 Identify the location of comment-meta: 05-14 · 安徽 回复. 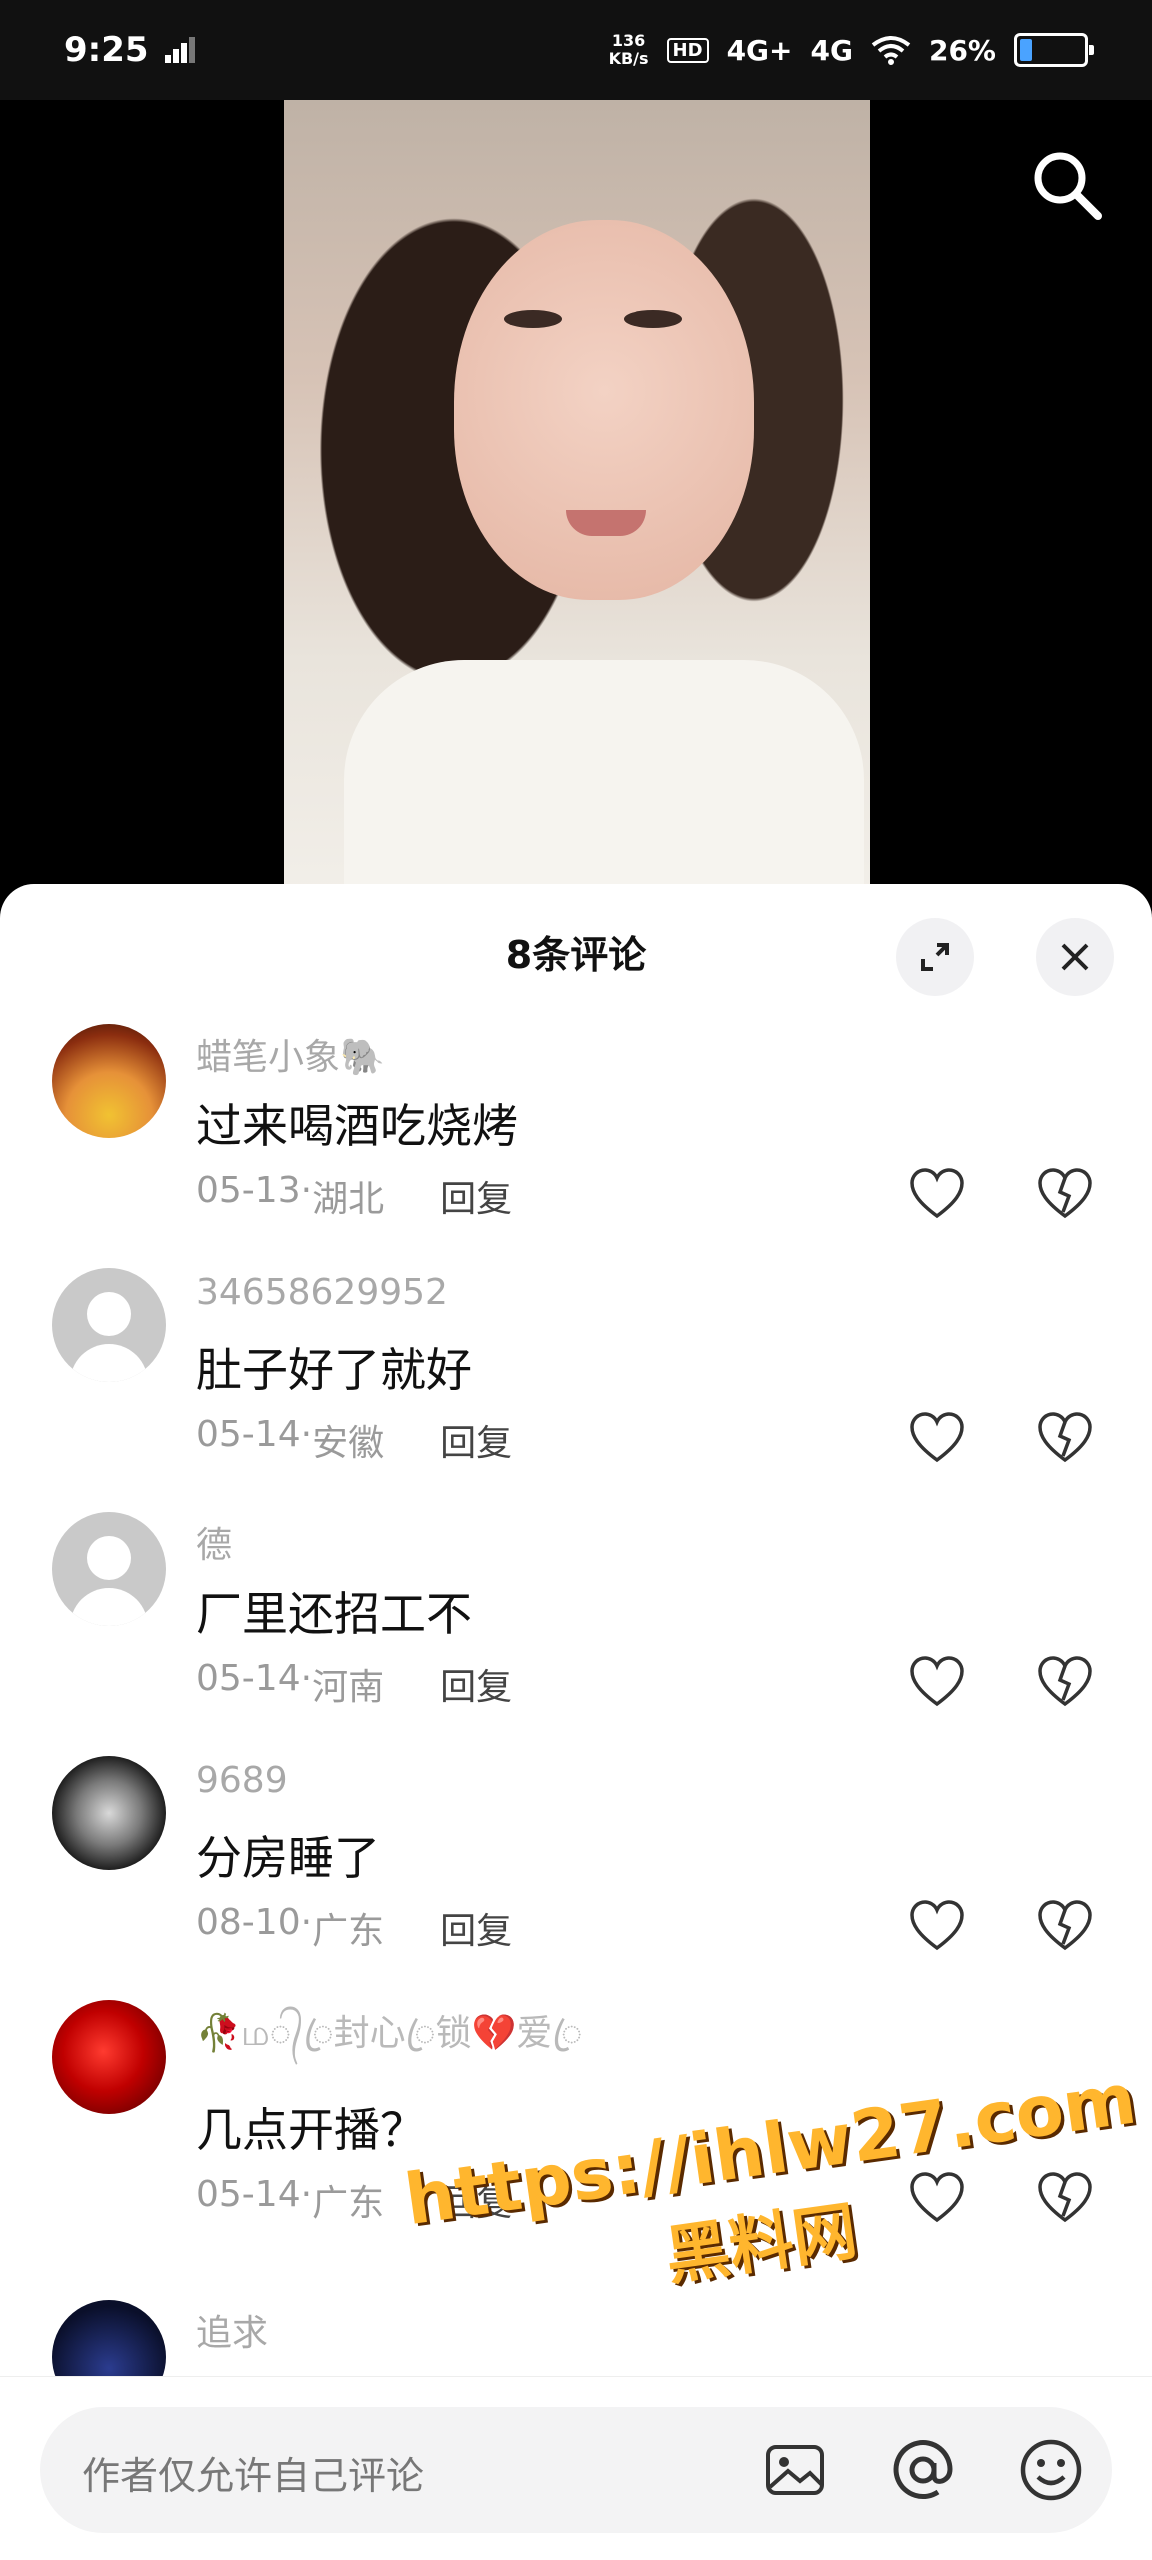
(354, 1440).